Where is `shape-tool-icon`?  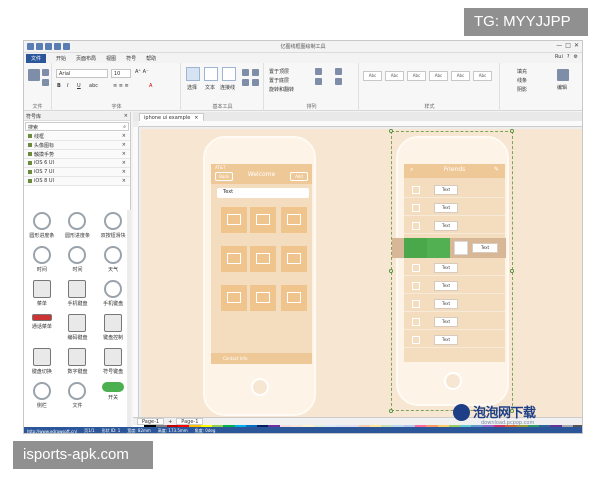
shape-tool-icon is located at coordinates (245, 82).